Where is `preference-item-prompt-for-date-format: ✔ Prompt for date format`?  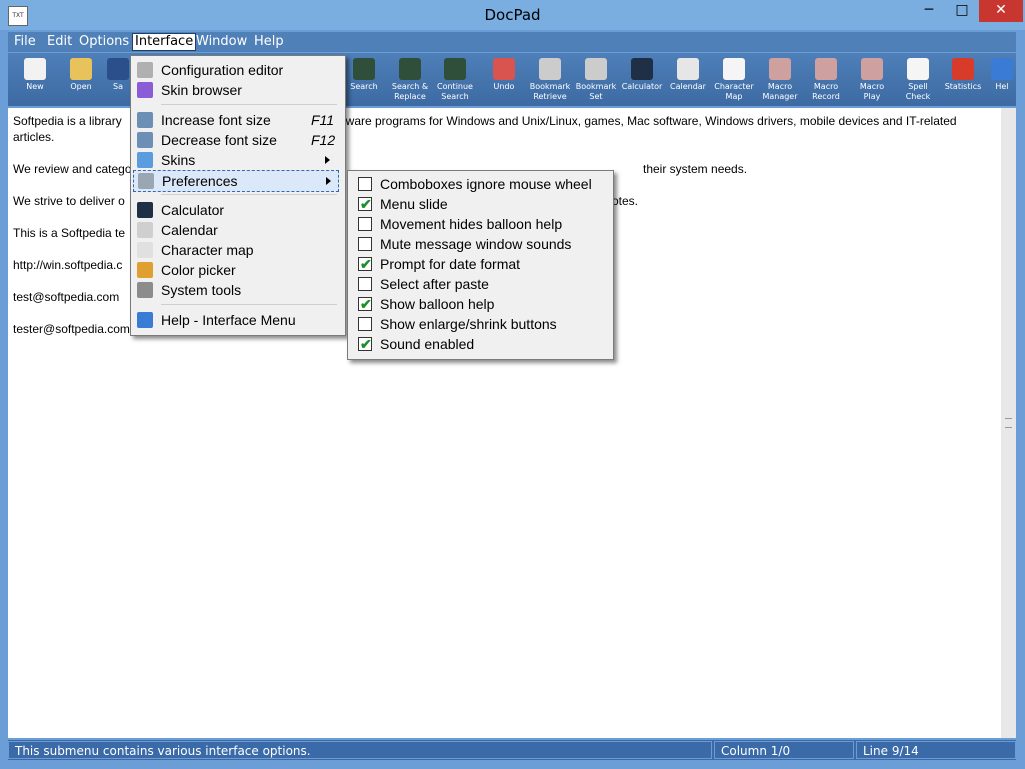
preference-item-prompt-for-date-format: ✔ Prompt for date format is located at coordinates (479, 264).